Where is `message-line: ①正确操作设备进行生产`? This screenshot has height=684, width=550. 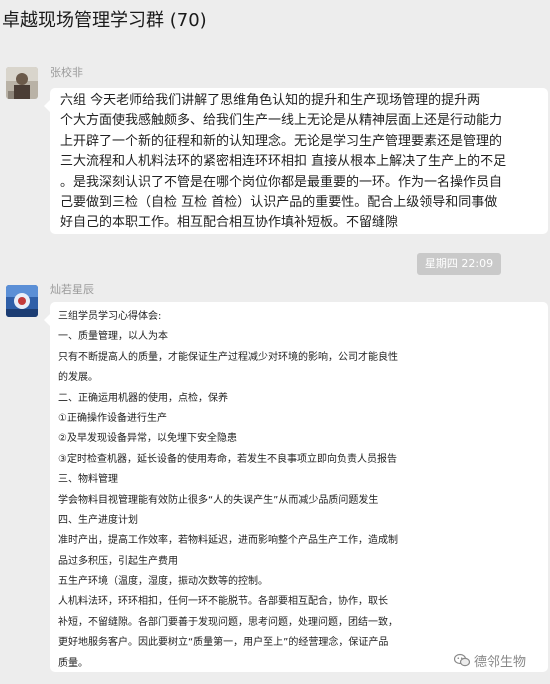 message-line: ①正确操作设备进行生产 is located at coordinates (112, 418).